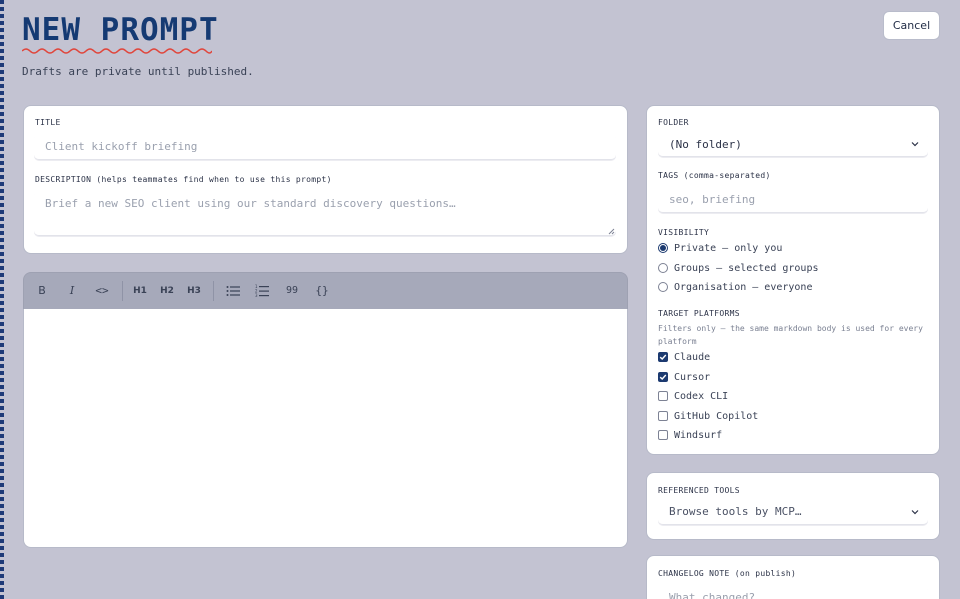  I want to click on heading-3-button: H3, so click(194, 290).